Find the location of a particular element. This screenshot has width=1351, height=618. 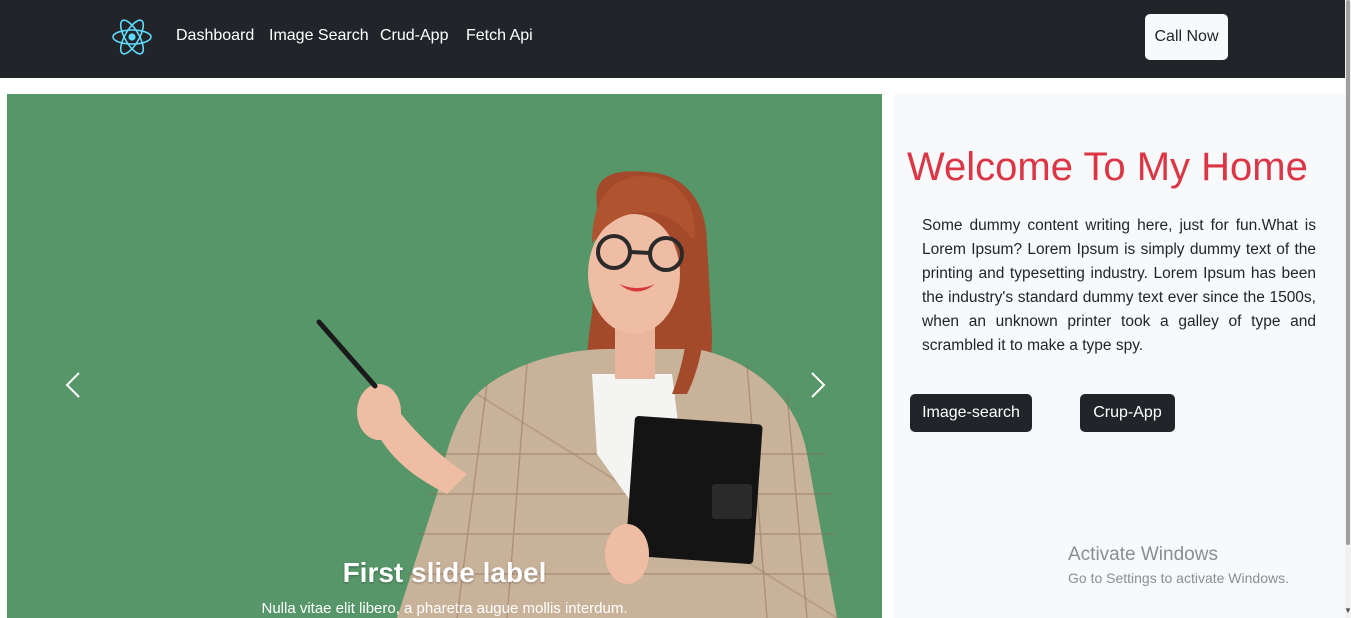

react-logo-icon is located at coordinates (132, 37).